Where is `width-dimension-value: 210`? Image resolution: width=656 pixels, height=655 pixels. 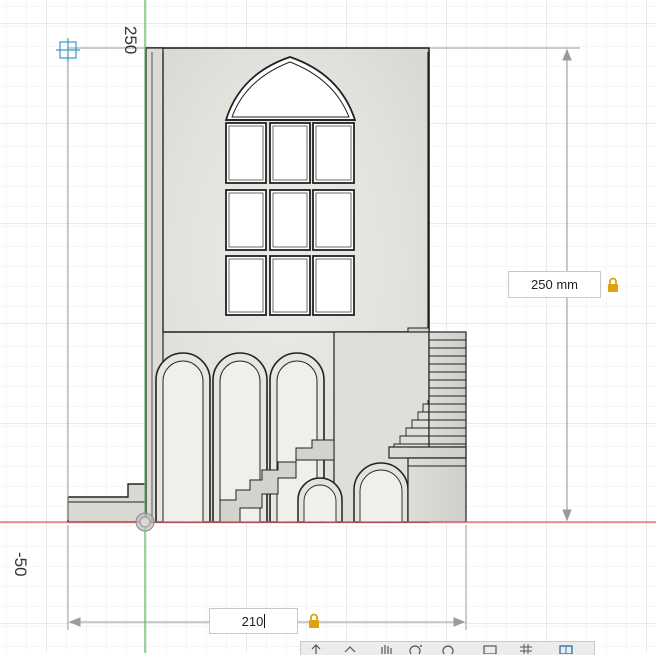
width-dimension-value: 210 is located at coordinates (252, 621).